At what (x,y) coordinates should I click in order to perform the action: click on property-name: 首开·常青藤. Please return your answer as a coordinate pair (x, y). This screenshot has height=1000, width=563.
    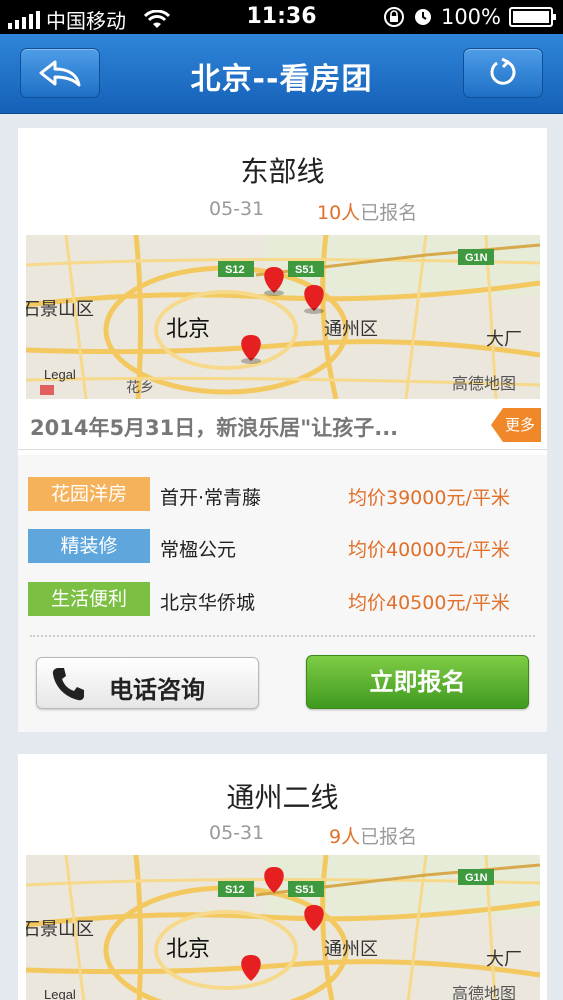
    Looking at the image, I should click on (211, 498).